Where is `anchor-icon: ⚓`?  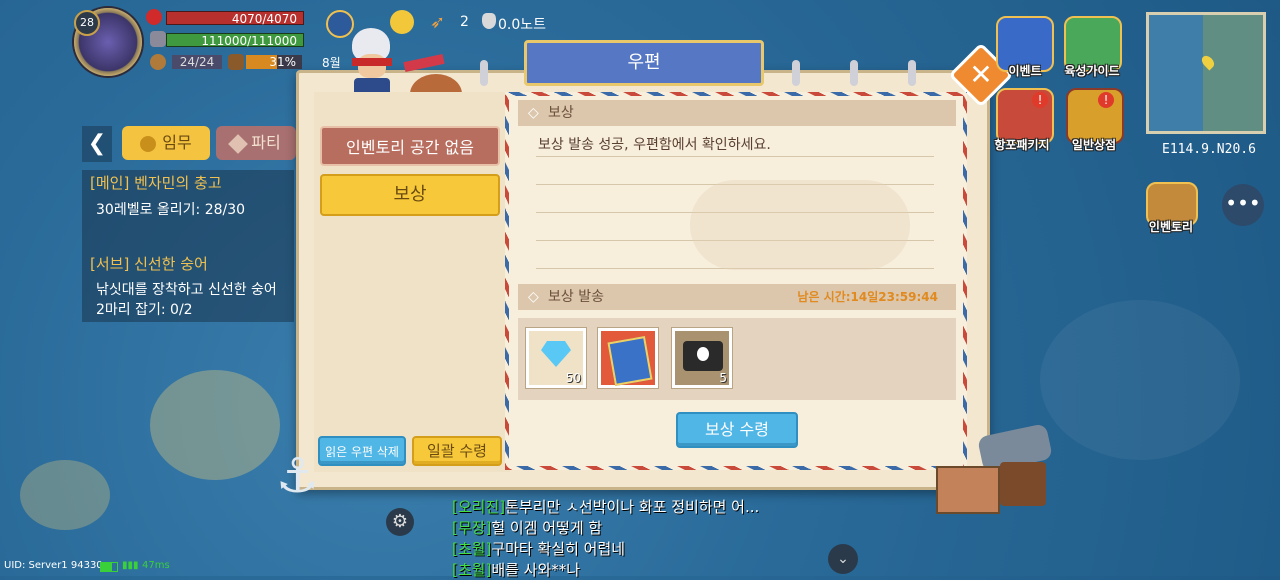 anchor-icon: ⚓ is located at coordinates (301, 476).